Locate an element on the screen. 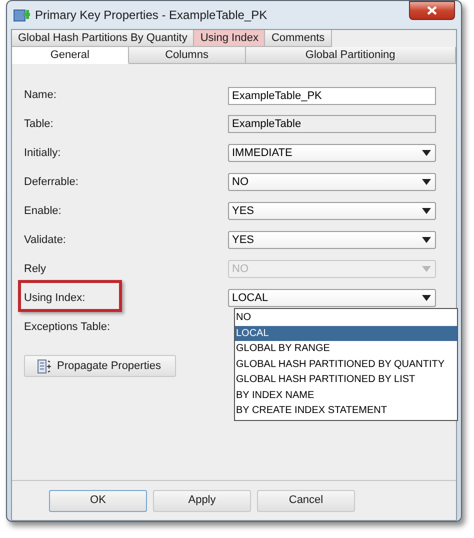  window-title: Primary Key Properties - ExampleTable_PK is located at coordinates (151, 15).